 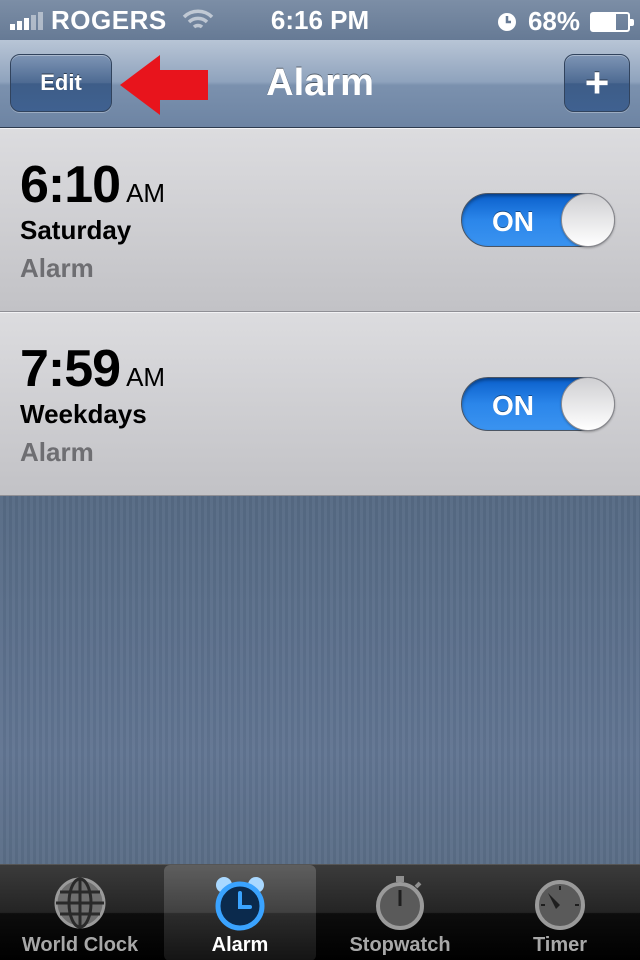 I want to click on status-bar: ROGERS 6:16 PM 68%, so click(x=320, y=20).